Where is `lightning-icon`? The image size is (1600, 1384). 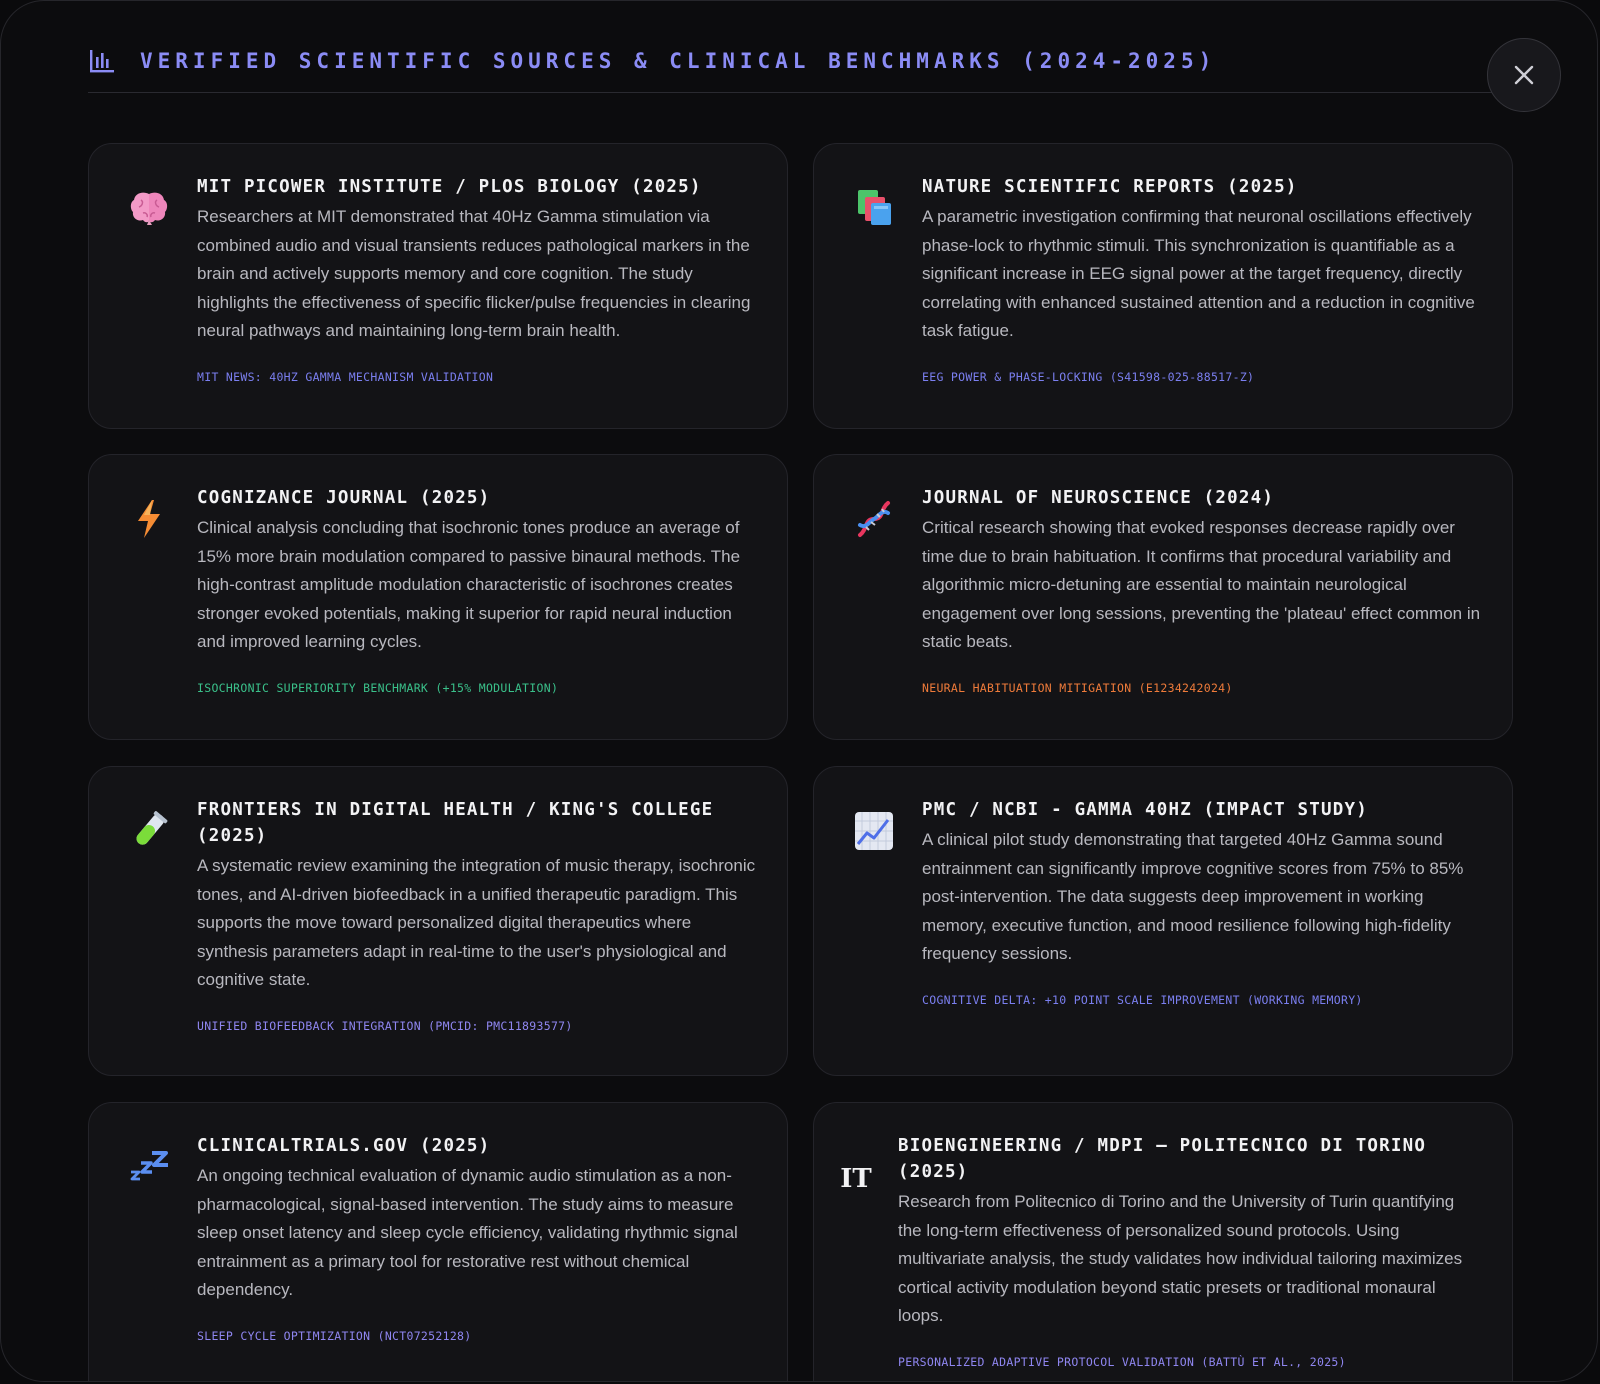 lightning-icon is located at coordinates (149, 519).